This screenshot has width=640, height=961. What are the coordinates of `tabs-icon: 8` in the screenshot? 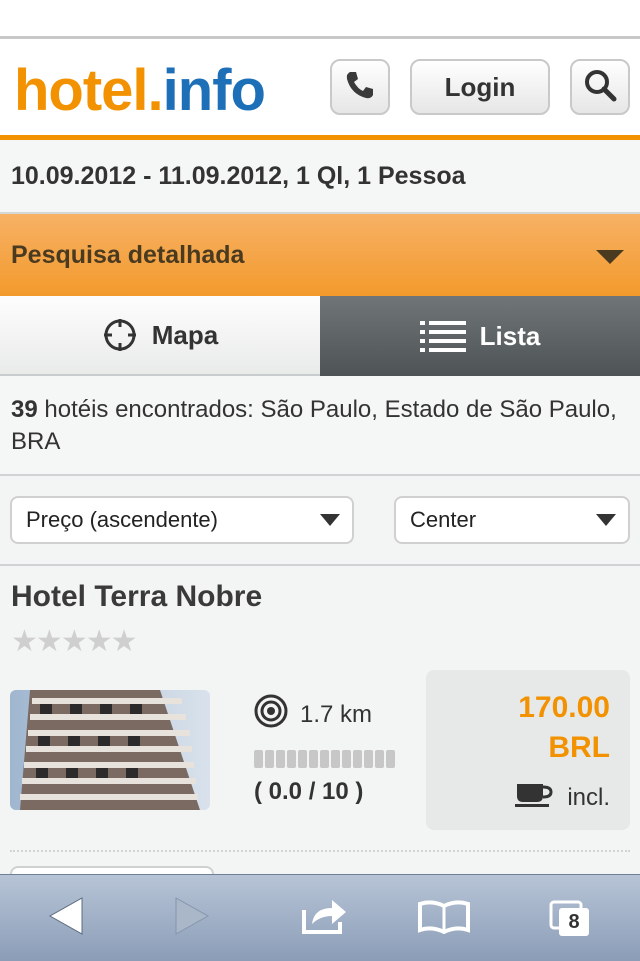 It's located at (570, 918).